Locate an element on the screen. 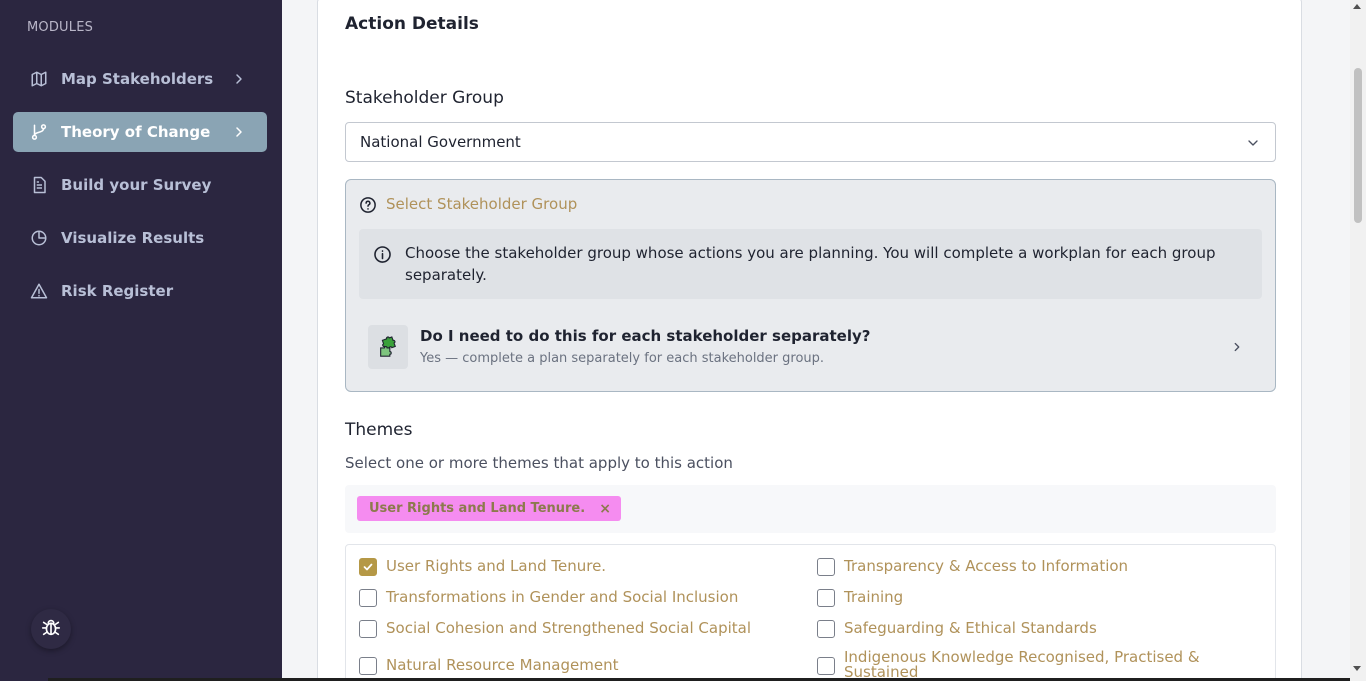 The width and height of the screenshot is (1366, 681). theme-chip: User Rights and Land Tenure. × is located at coordinates (489, 508).